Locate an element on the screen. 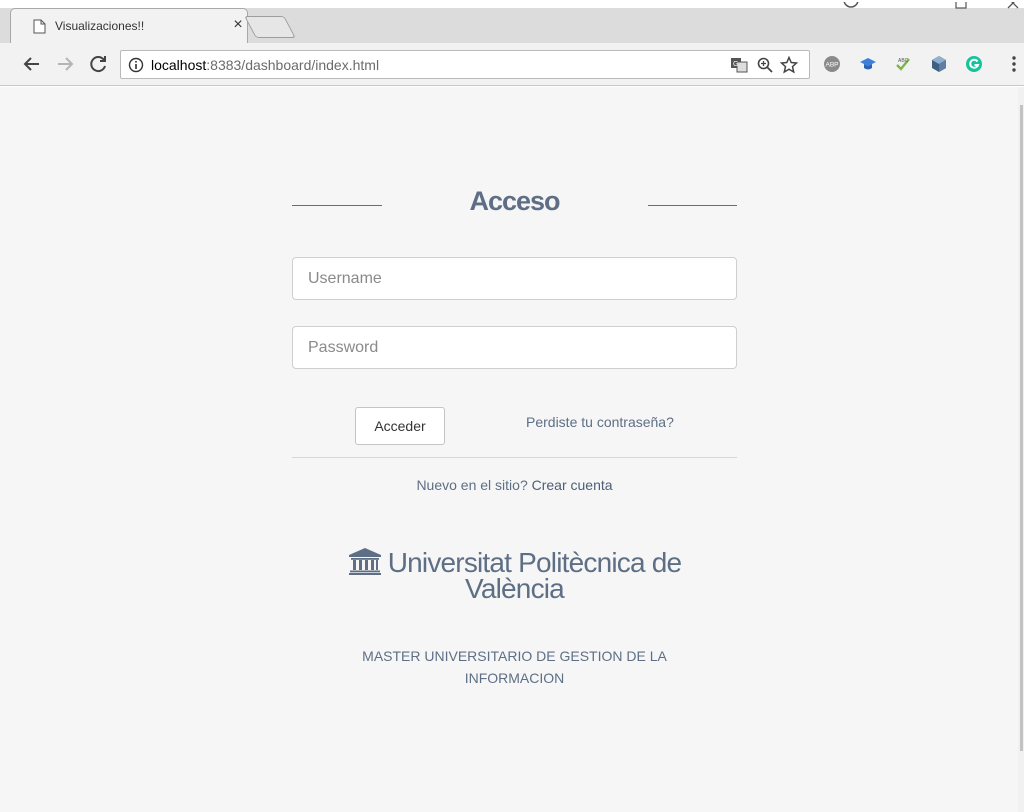 Image resolution: width=1024 pixels, height=812 pixels. back-arrow-icon is located at coordinates (32, 64).